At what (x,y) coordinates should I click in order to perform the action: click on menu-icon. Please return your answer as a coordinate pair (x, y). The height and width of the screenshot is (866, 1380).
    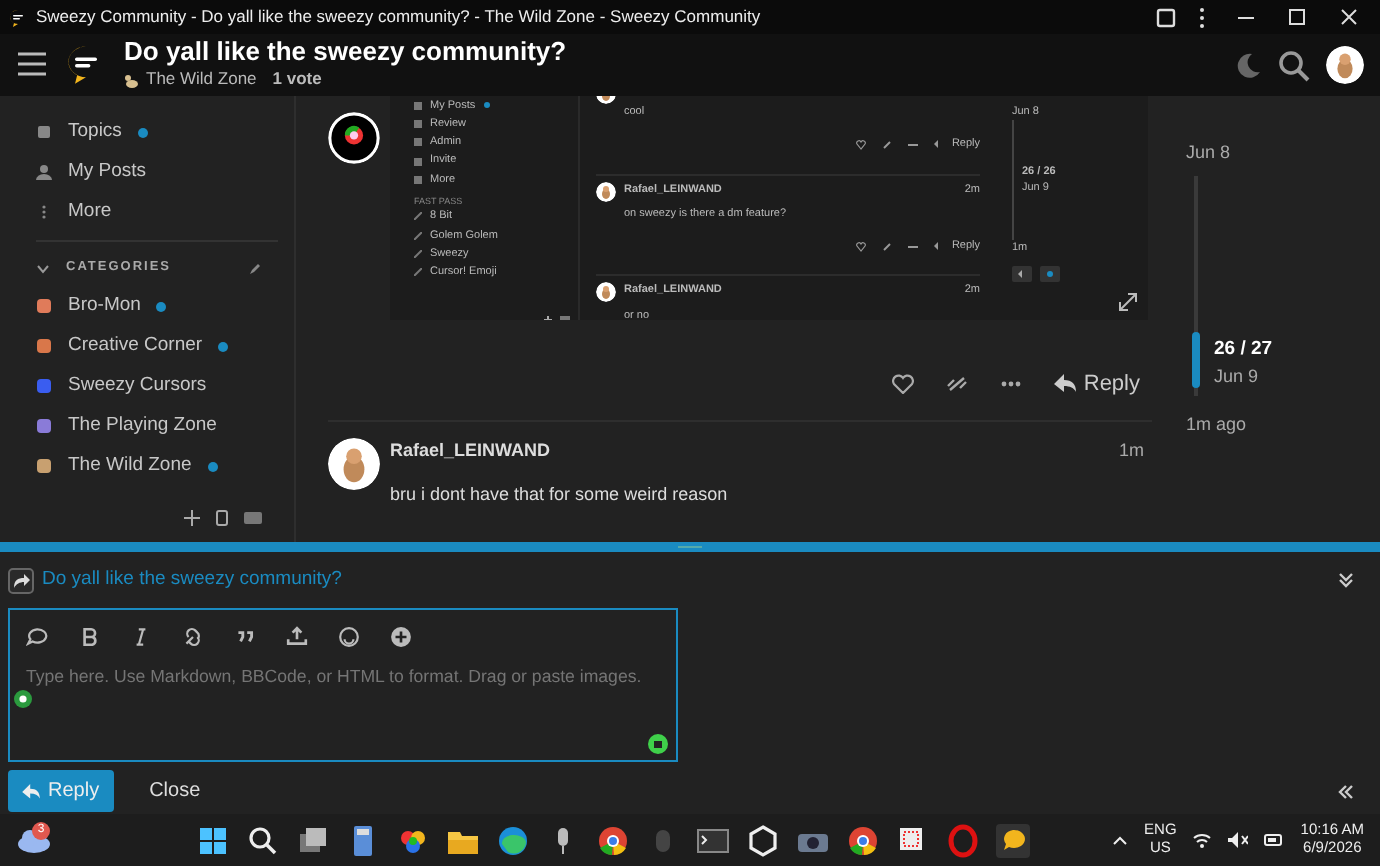
    Looking at the image, I should click on (32, 64).